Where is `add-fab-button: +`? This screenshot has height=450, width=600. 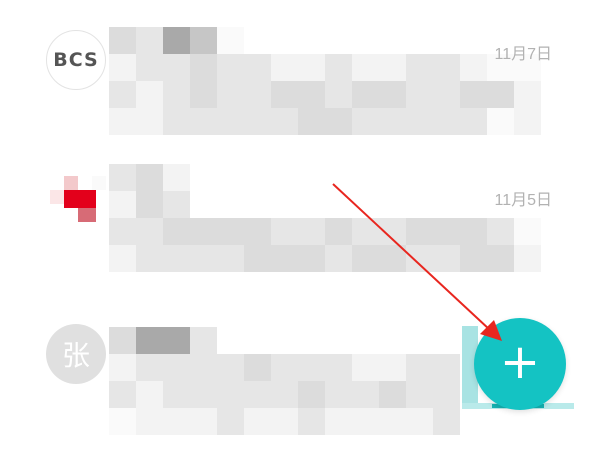 add-fab-button: + is located at coordinates (520, 364).